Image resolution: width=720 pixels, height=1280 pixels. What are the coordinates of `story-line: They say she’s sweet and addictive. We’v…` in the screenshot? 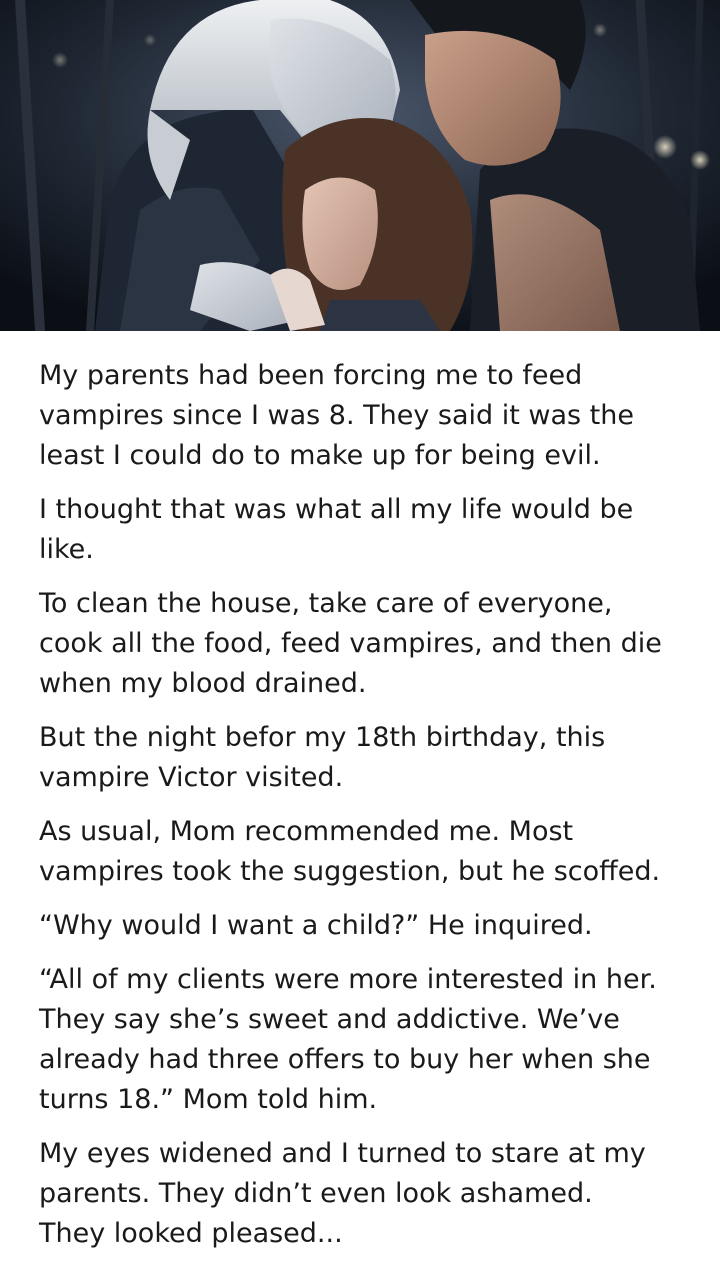 It's located at (329, 1019).